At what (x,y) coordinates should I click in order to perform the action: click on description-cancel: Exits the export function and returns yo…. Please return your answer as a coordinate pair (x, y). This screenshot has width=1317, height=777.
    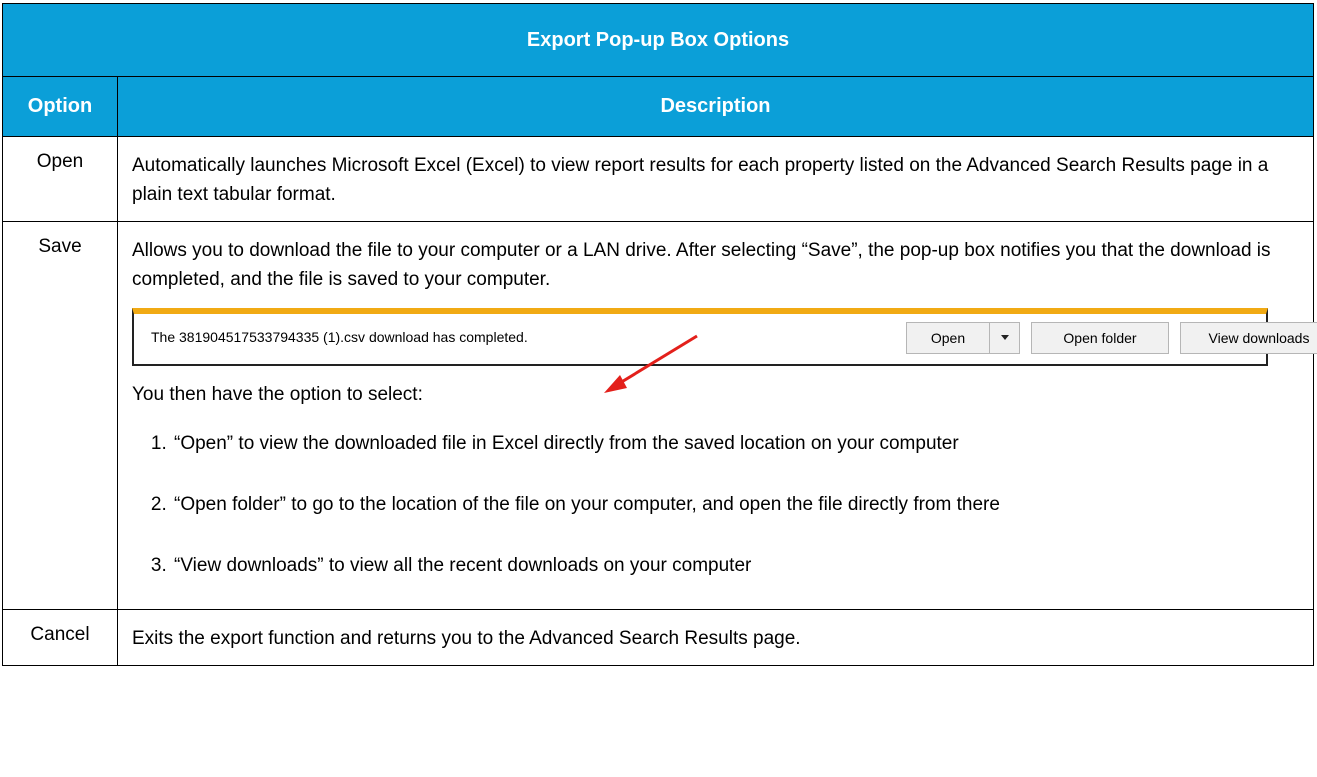
    Looking at the image, I should click on (715, 637).